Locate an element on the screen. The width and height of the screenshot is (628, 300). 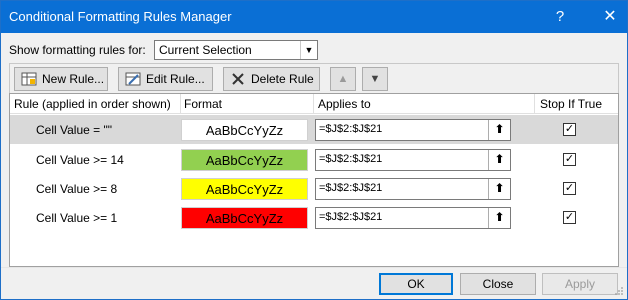
show-rules-dropdown: Current Selection ▼ is located at coordinates (236, 50).